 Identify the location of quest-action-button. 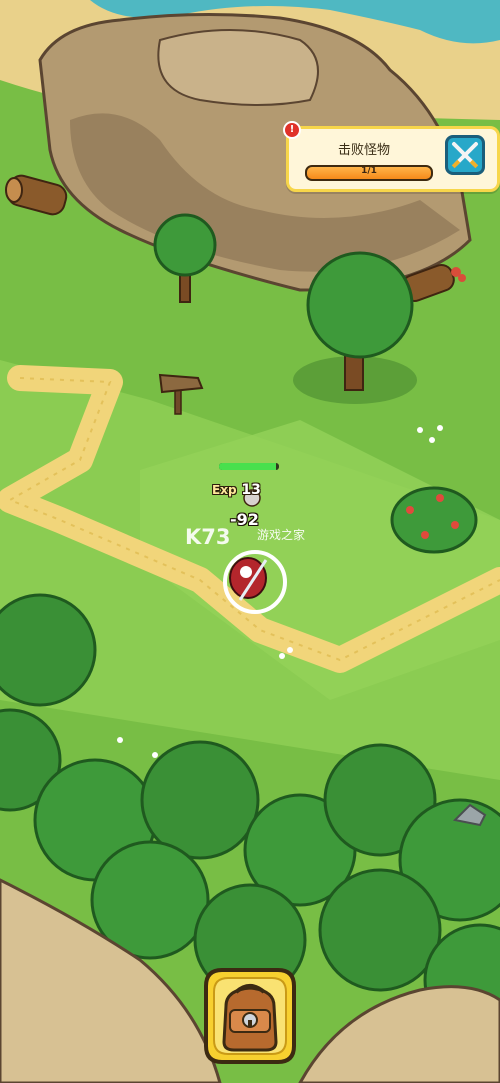
(465, 155).